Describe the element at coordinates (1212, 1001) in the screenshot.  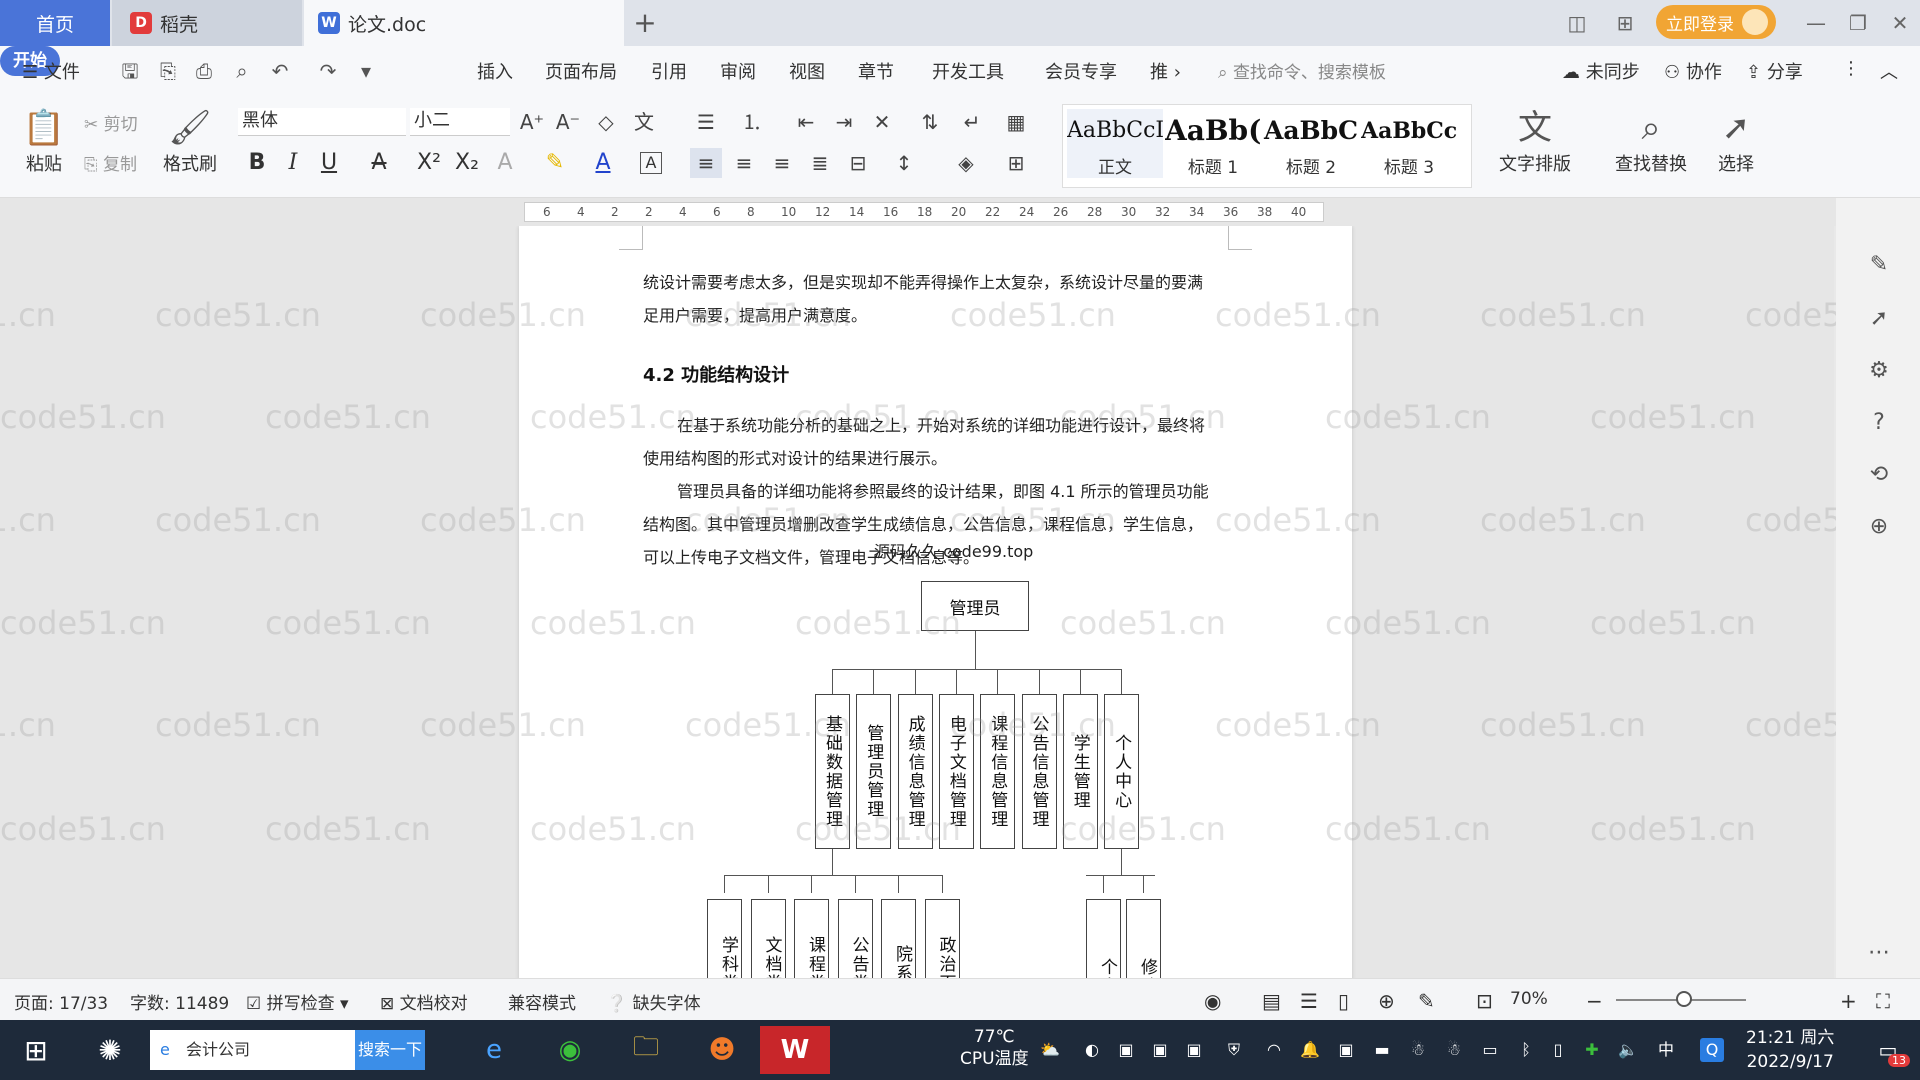
I see `eye-protect-icon: ◉` at that location.